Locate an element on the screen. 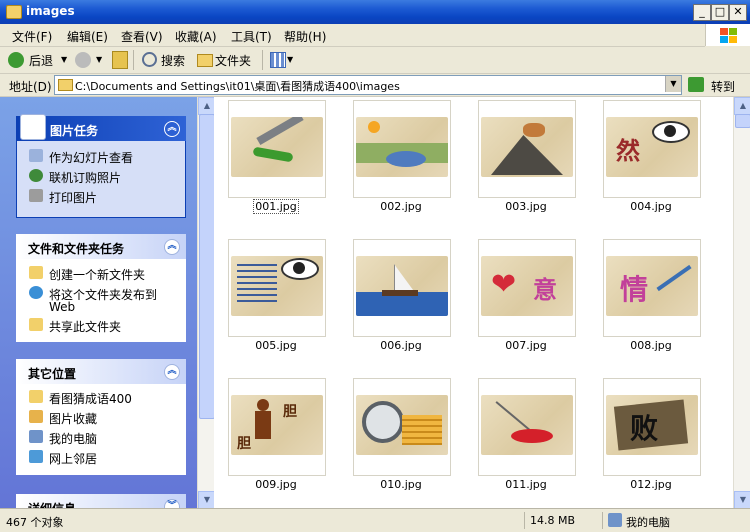 This screenshot has width=750, height=532. file-thumbnail: 败 is located at coordinates (652, 427).